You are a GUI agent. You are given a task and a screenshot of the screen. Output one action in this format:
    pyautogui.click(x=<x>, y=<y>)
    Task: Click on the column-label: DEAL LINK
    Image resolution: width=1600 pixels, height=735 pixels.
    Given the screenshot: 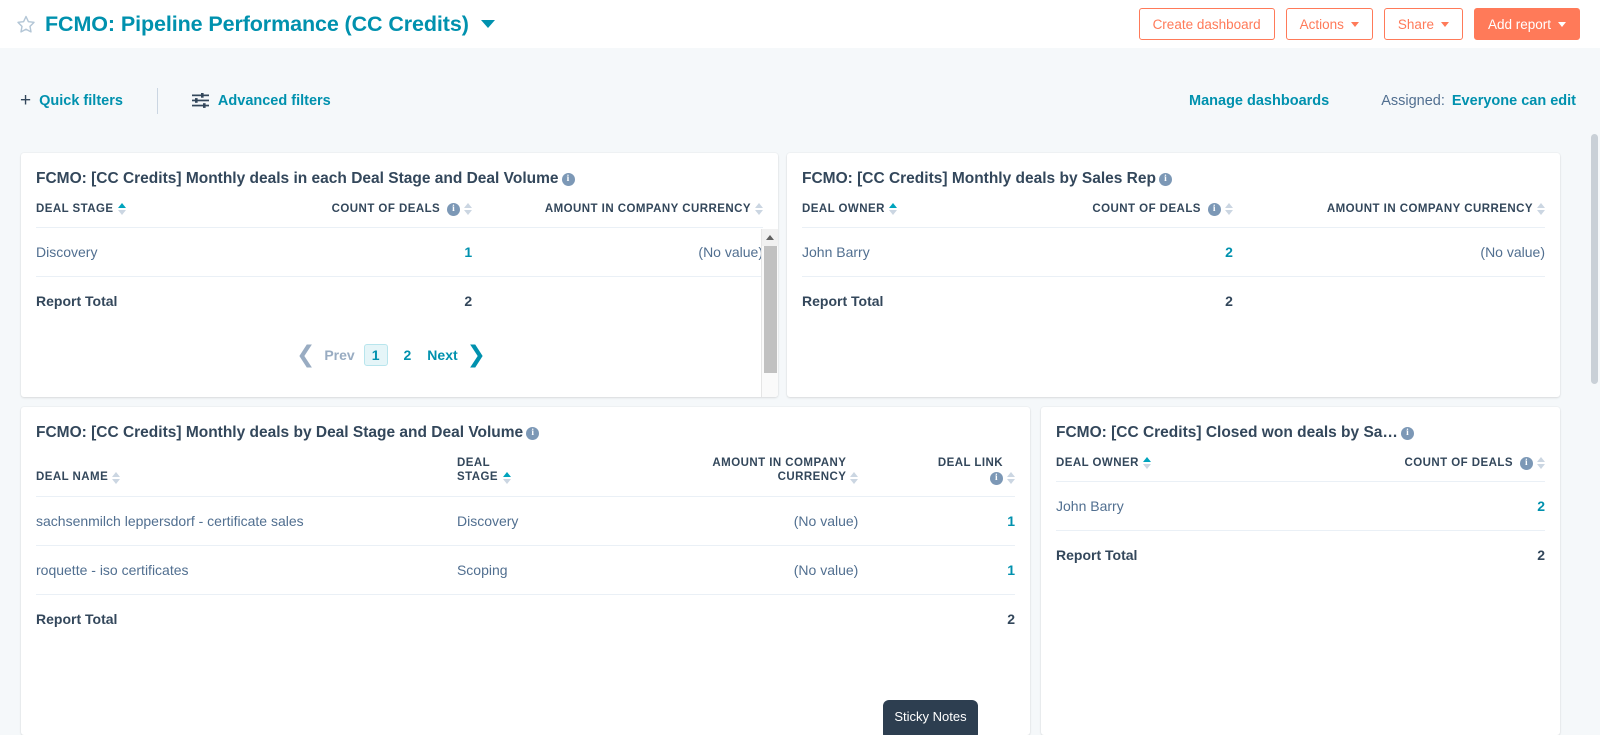 What is the action you would take?
    pyautogui.click(x=970, y=463)
    